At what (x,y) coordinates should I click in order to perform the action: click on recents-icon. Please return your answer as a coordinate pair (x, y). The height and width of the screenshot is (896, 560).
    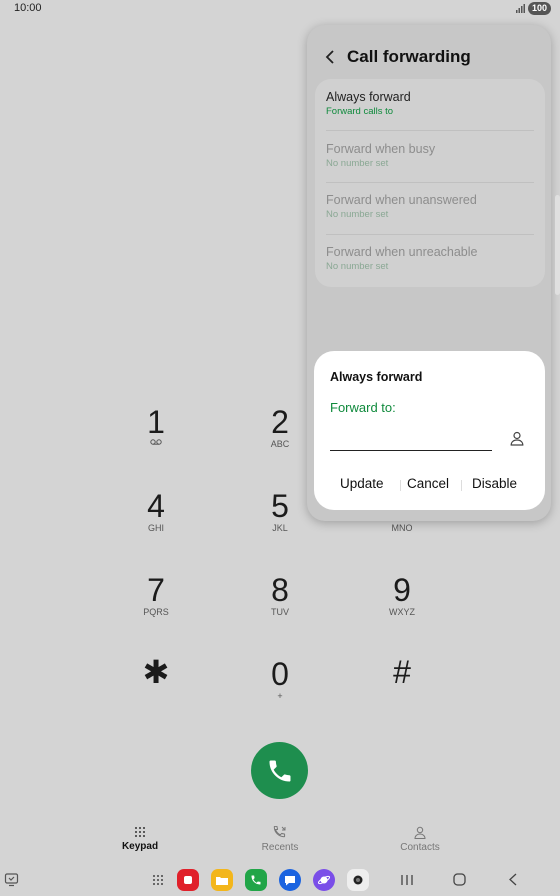
    Looking at the image, I should click on (279, 832).